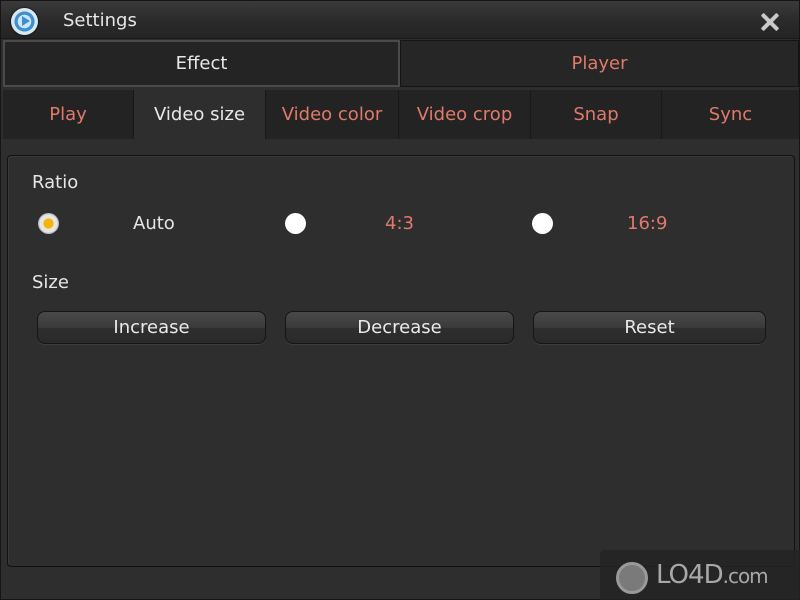 The width and height of the screenshot is (800, 600). Describe the element at coordinates (48, 223) in the screenshot. I see `radio-auto` at that location.